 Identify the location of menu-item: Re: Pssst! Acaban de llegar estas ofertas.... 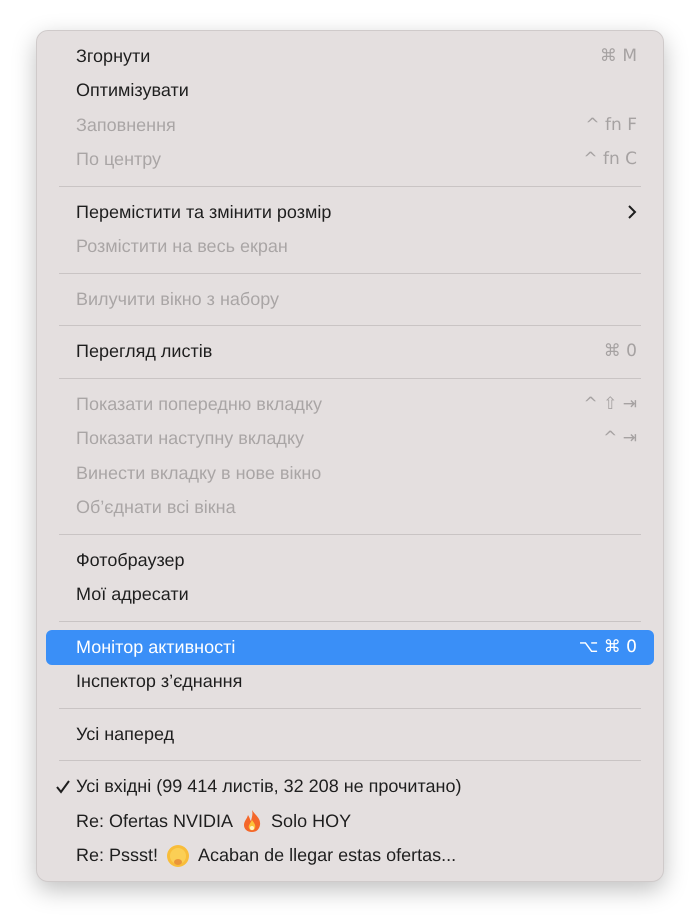
(350, 855).